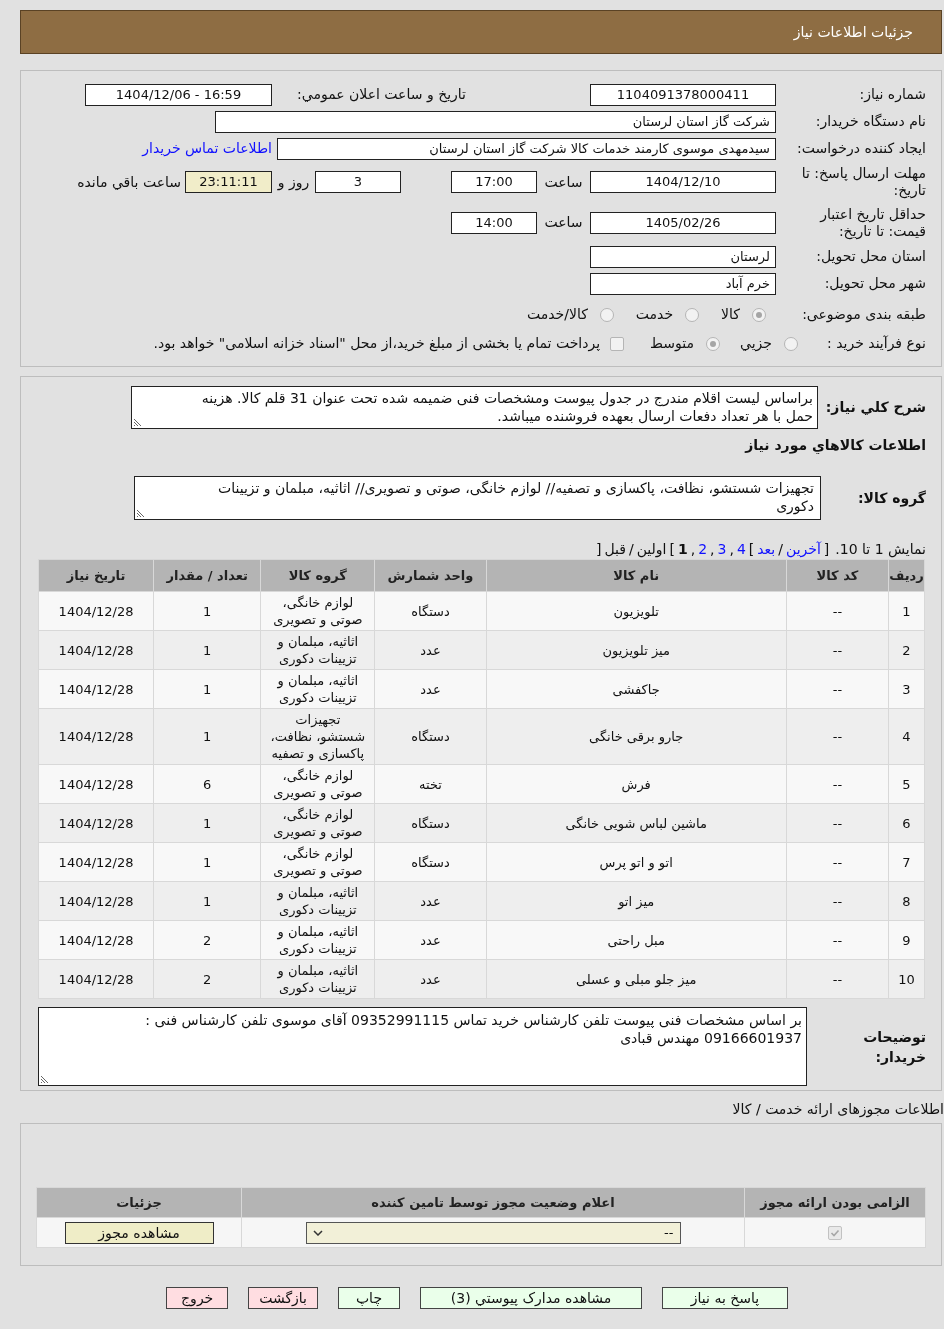 This screenshot has height=1329, width=944. Describe the element at coordinates (906, 689) in the screenshot. I see `row-number-cell: 3` at that location.